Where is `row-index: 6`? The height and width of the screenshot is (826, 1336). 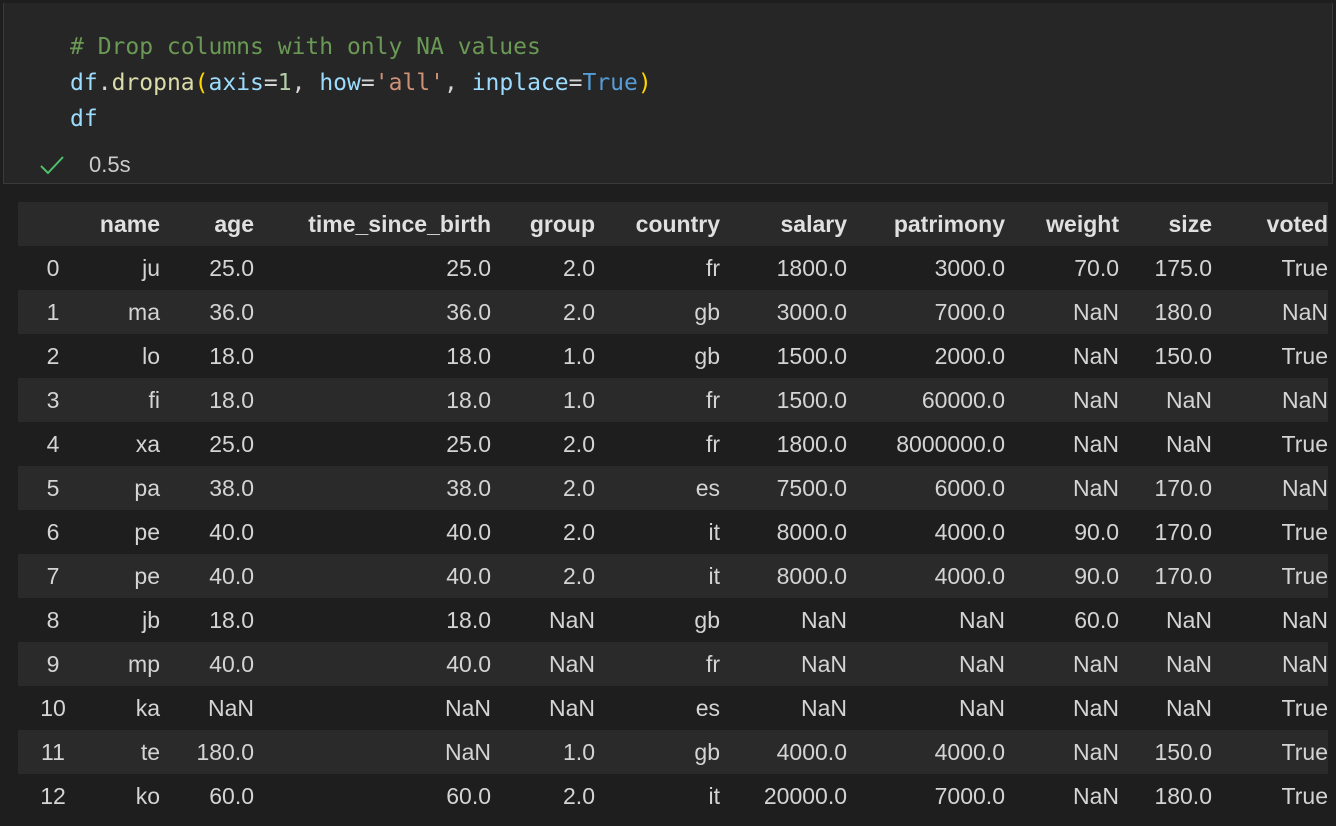
row-index: 6 is located at coordinates (53, 531).